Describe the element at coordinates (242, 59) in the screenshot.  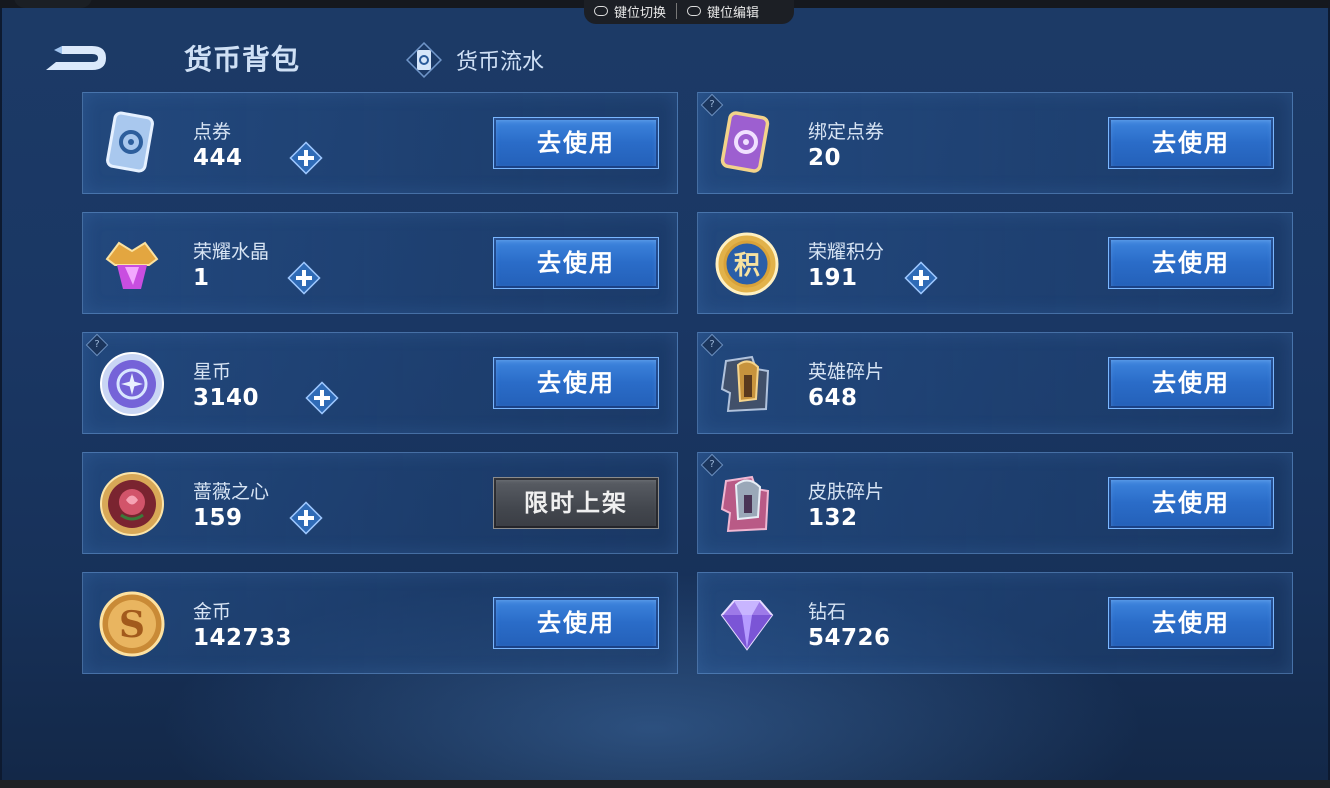
I see `page-title: 货币背包` at that location.